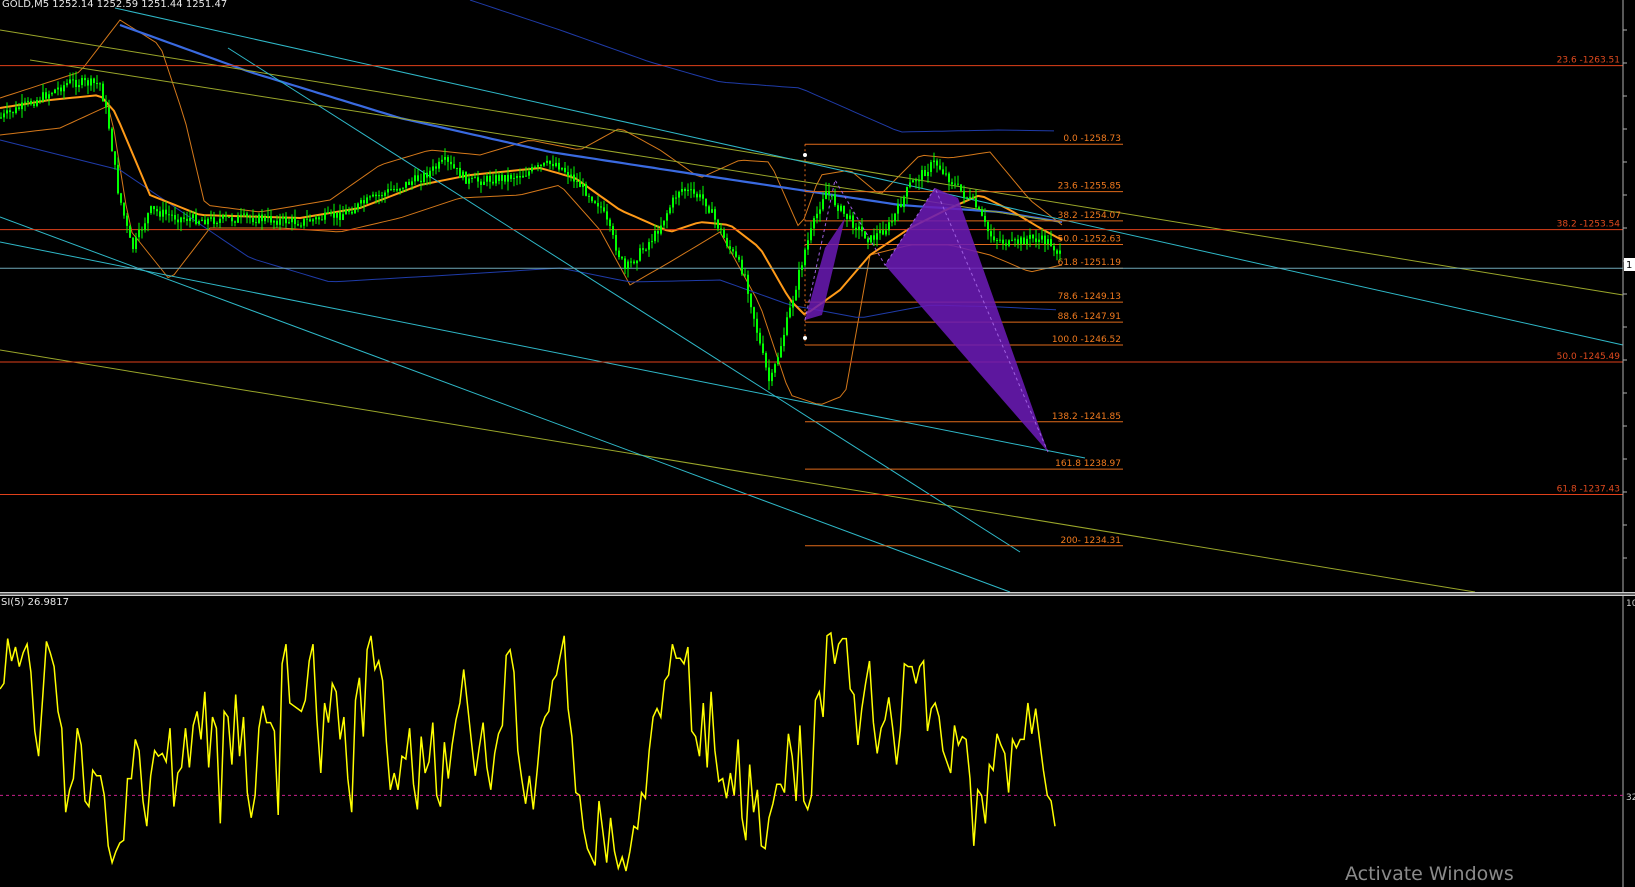  I want to click on symbol-header: GOLD,M5 1252.14 1252.59 1251.44 1251.47, so click(114, 5).